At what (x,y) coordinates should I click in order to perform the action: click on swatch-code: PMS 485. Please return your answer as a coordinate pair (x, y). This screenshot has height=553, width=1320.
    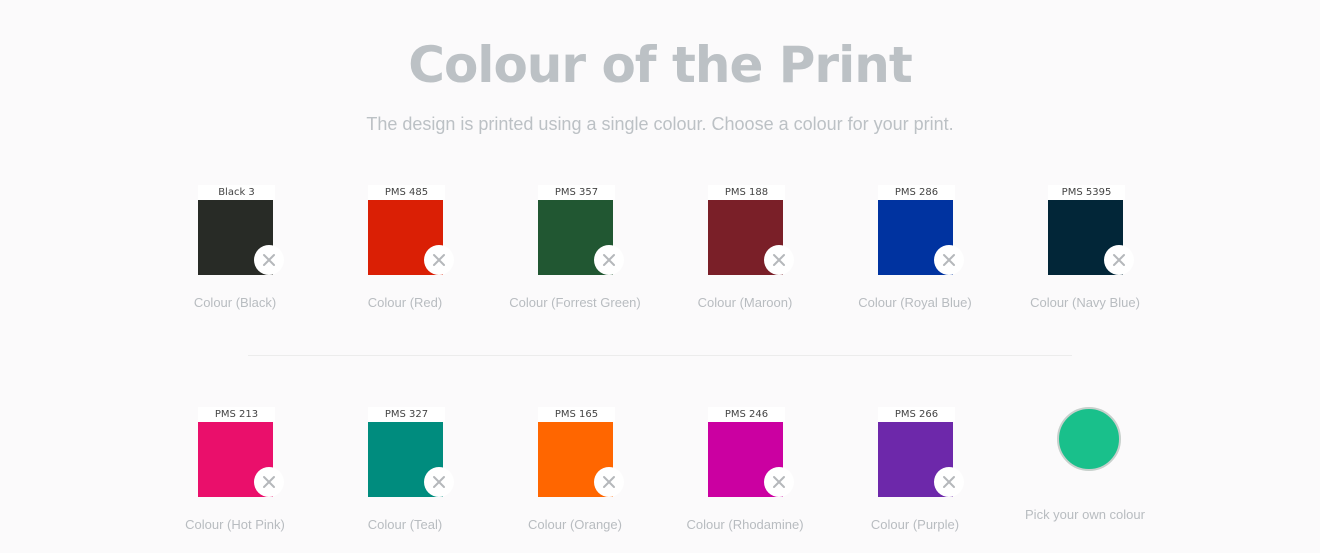
    Looking at the image, I should click on (406, 192).